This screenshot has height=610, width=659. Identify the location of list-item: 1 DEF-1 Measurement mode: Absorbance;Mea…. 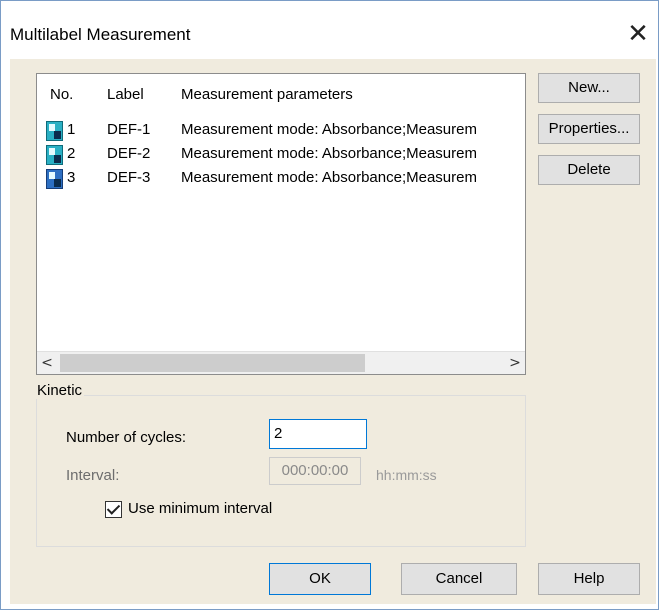
(281, 131).